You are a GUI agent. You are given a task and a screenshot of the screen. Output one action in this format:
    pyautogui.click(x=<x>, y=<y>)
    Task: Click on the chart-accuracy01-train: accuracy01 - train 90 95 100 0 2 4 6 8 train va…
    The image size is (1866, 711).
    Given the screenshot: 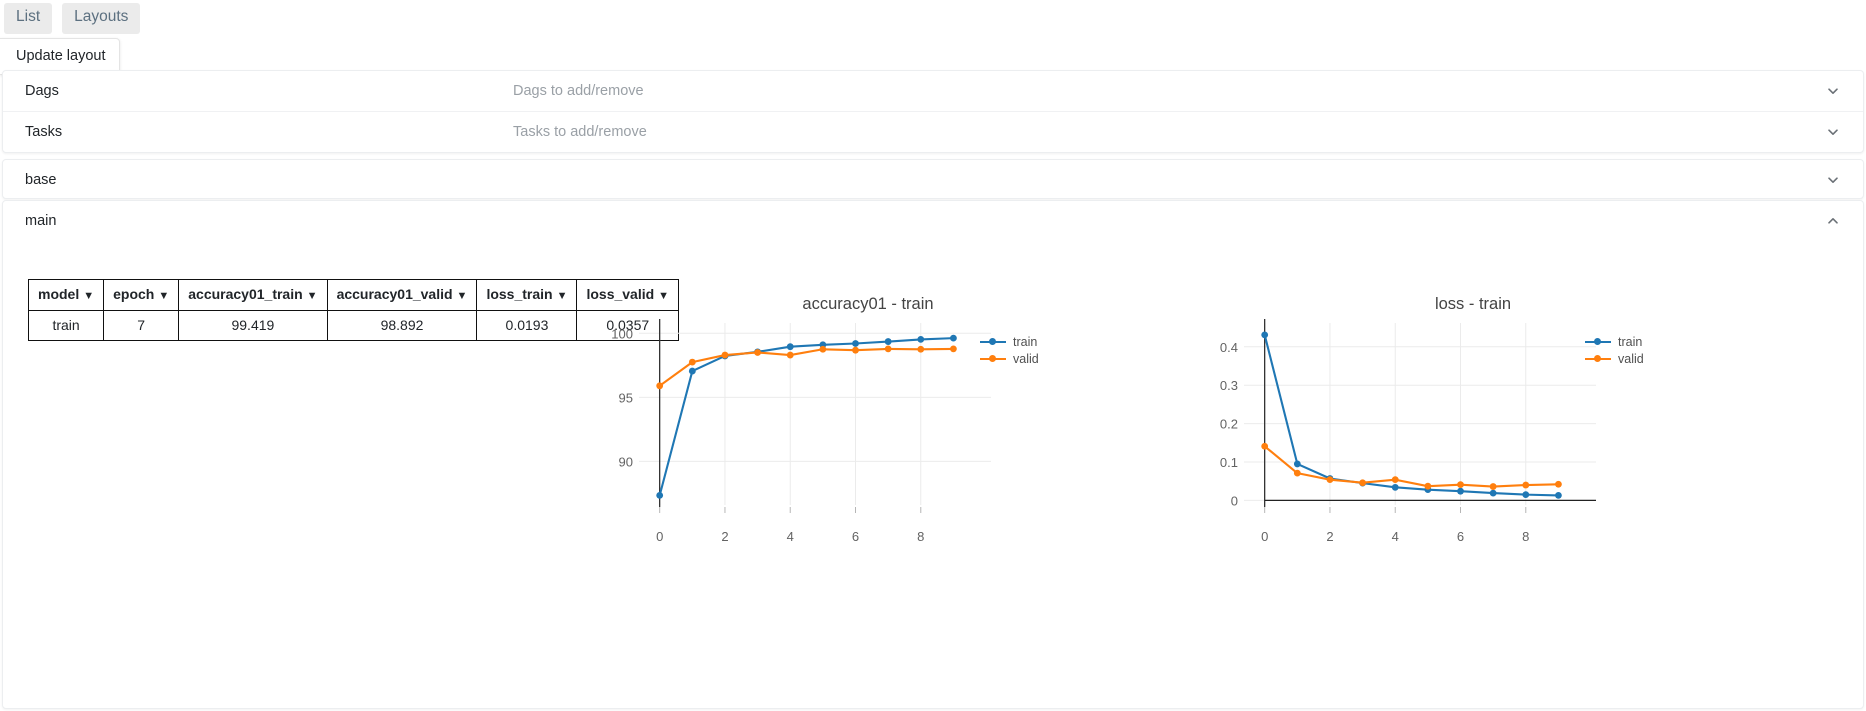 What is the action you would take?
    pyautogui.click(x=868, y=401)
    